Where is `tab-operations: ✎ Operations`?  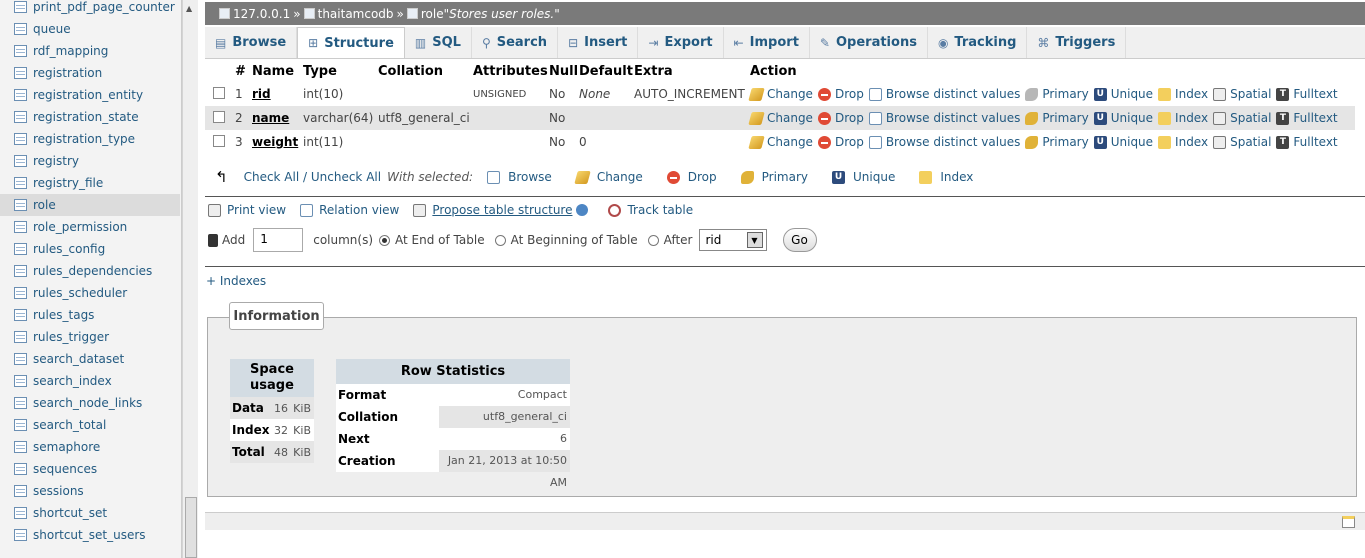
tab-operations: ✎ Operations is located at coordinates (869, 42).